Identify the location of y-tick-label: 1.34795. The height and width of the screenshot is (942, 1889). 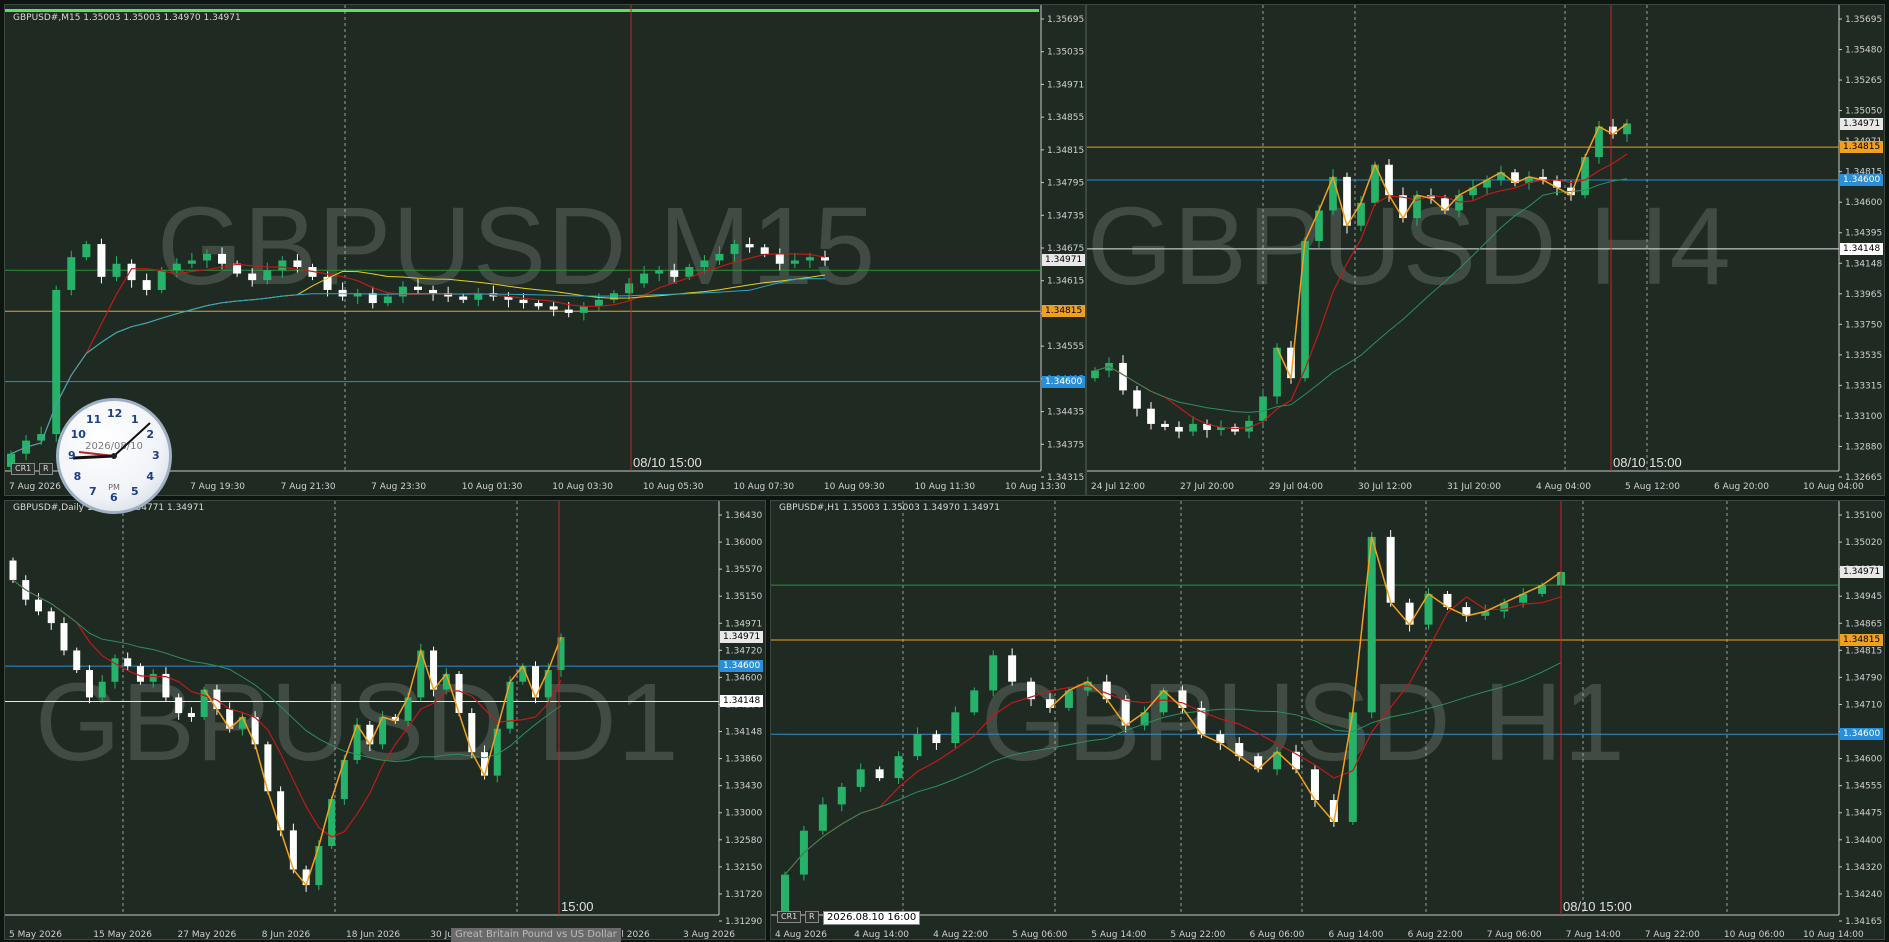
(1065, 184).